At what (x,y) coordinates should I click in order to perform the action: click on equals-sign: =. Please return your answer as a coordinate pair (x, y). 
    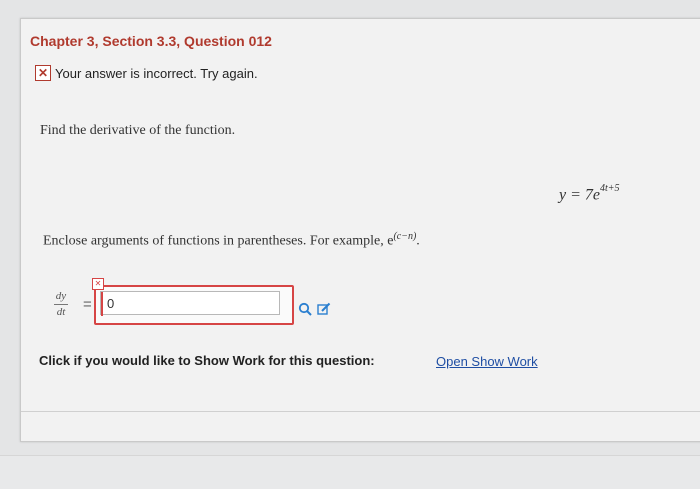
    Looking at the image, I should click on (87, 304).